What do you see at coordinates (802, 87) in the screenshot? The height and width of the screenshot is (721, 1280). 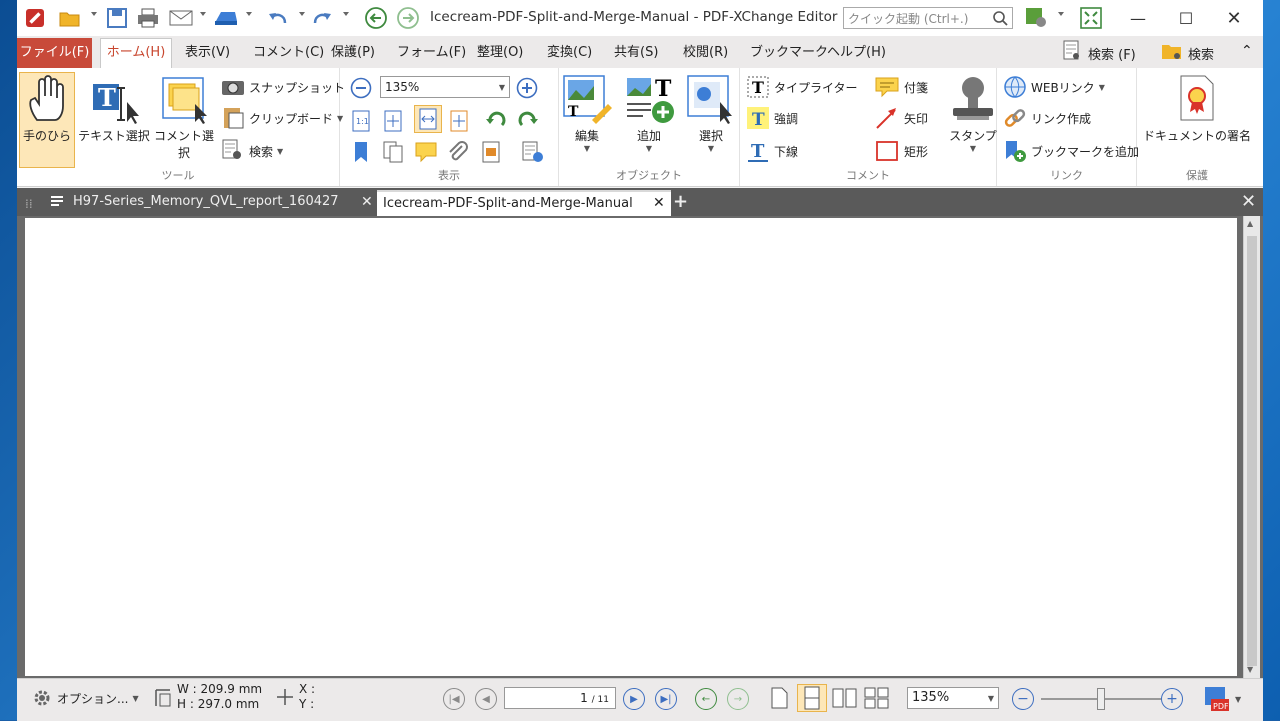 I see `typewriter-button: T タイプライター` at bounding box center [802, 87].